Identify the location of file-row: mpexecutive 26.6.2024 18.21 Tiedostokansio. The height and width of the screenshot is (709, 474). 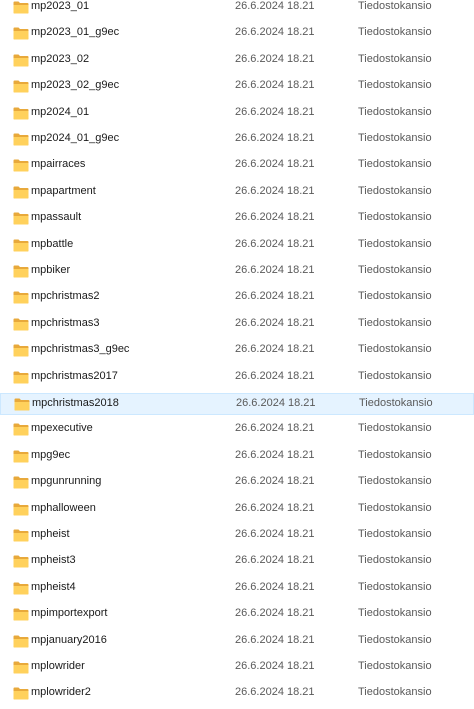
(237, 430).